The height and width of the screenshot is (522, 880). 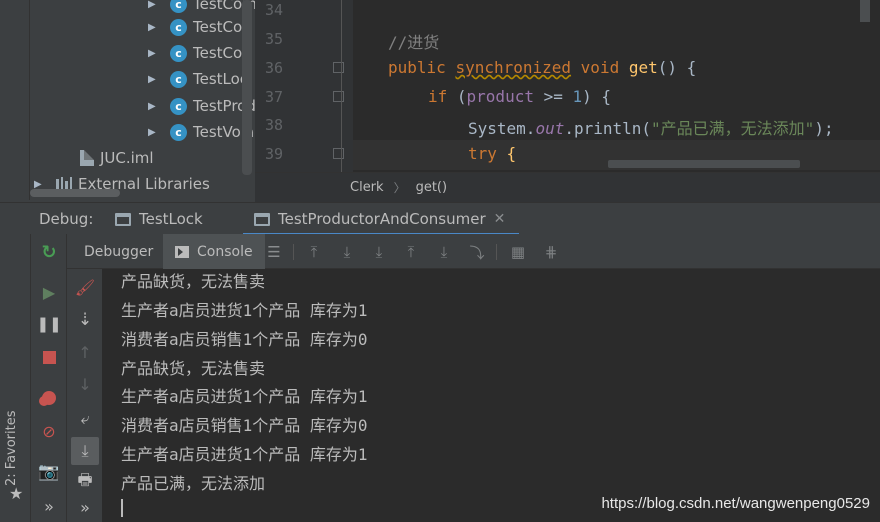 What do you see at coordinates (202, 106) in the screenshot?
I see `tree-item-class: ▶ c TestProd` at bounding box center [202, 106].